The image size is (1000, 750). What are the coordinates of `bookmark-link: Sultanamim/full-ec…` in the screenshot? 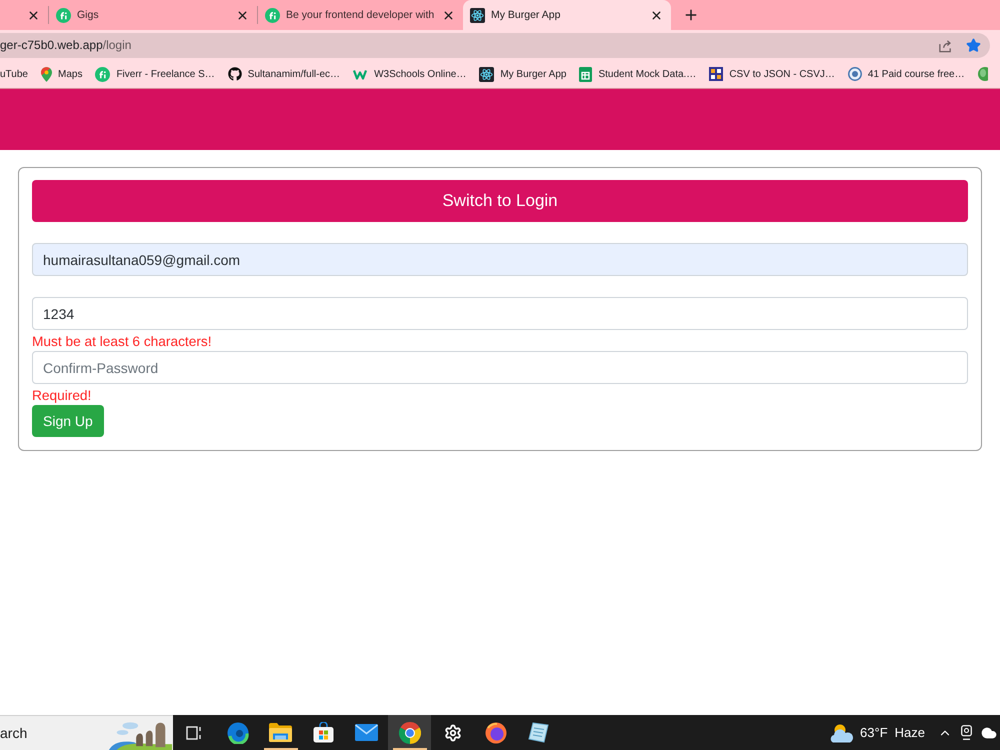 It's located at (284, 74).